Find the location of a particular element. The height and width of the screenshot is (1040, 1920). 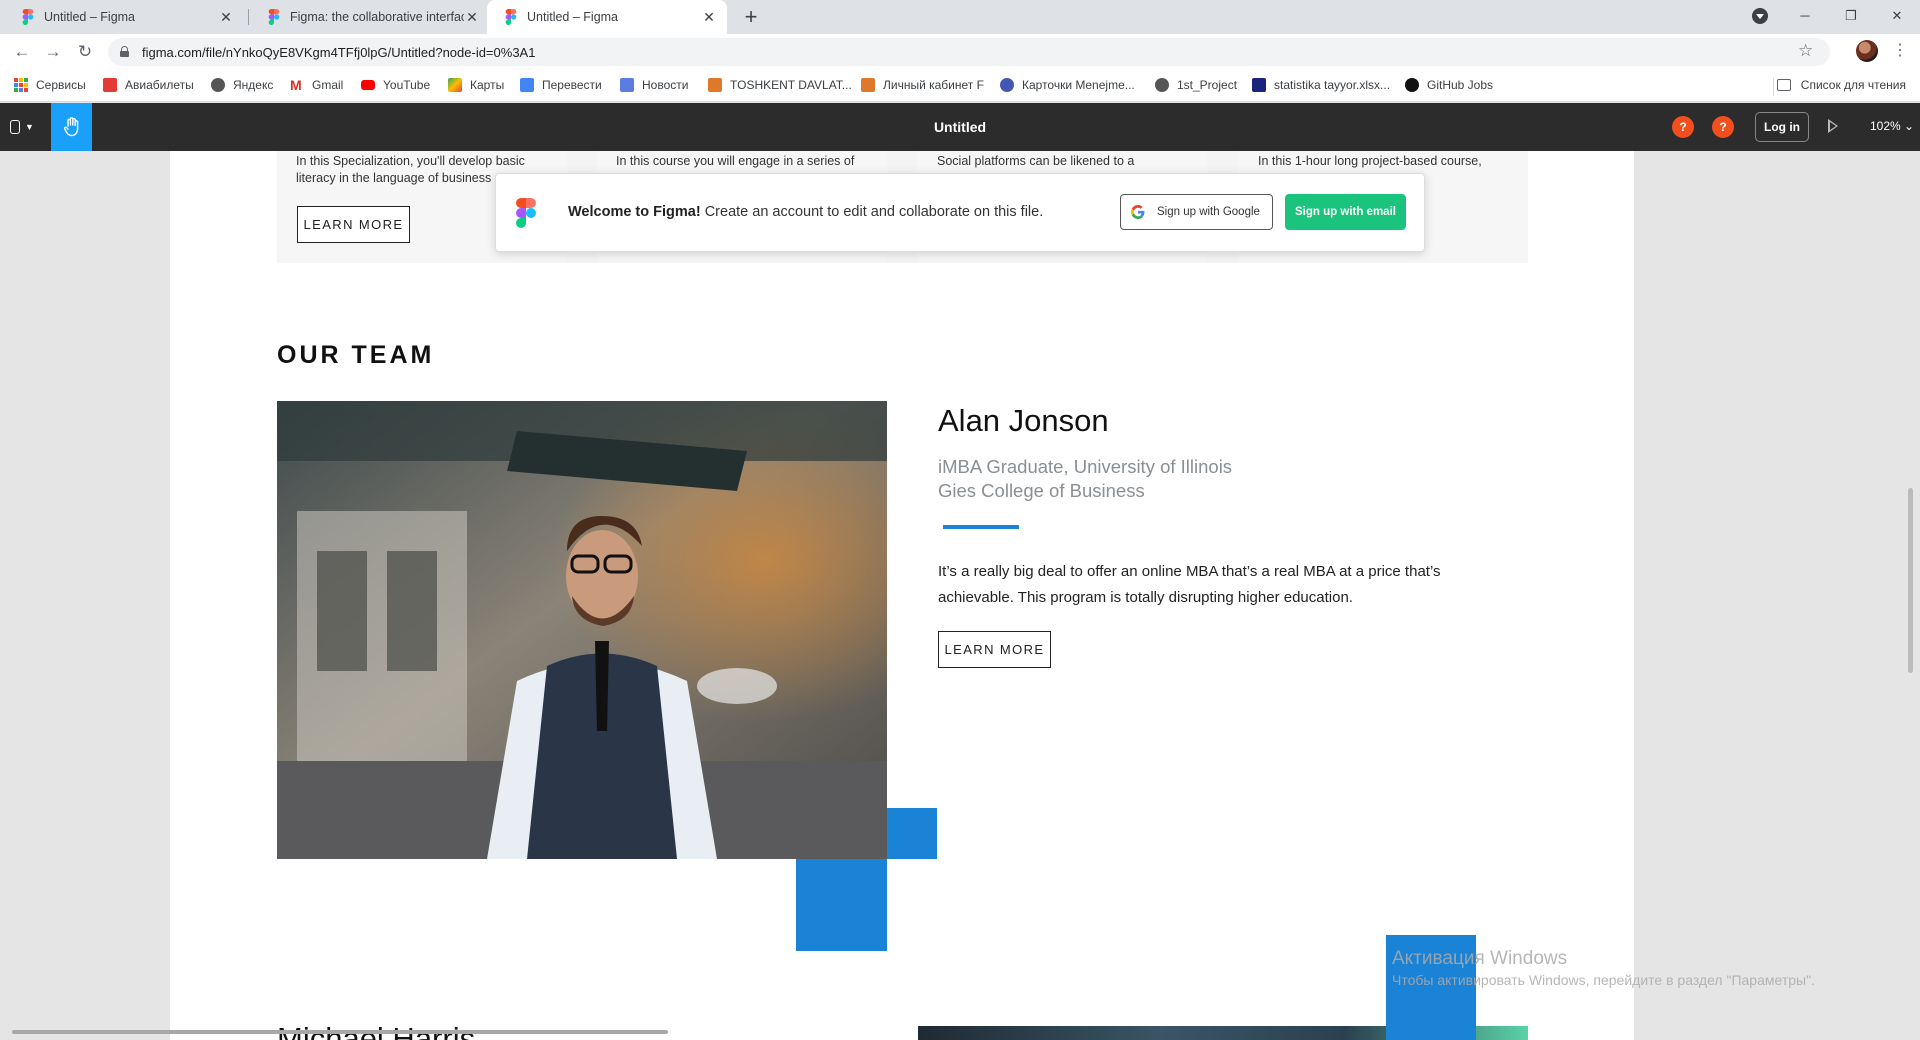

bookmark-news: Новости is located at coordinates (654, 85).